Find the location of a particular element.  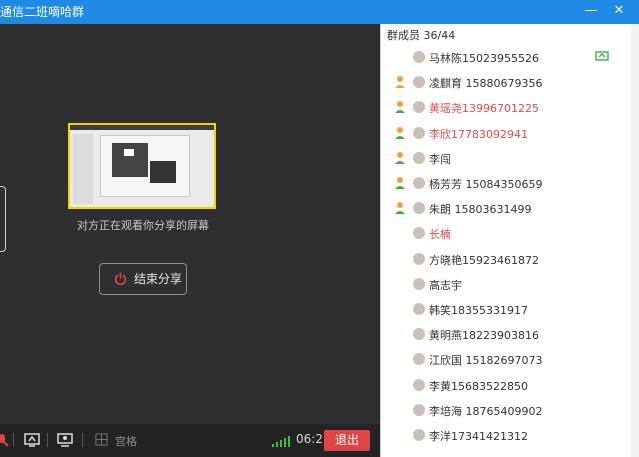

member-name: 方晓艳15923461872 is located at coordinates (484, 260).